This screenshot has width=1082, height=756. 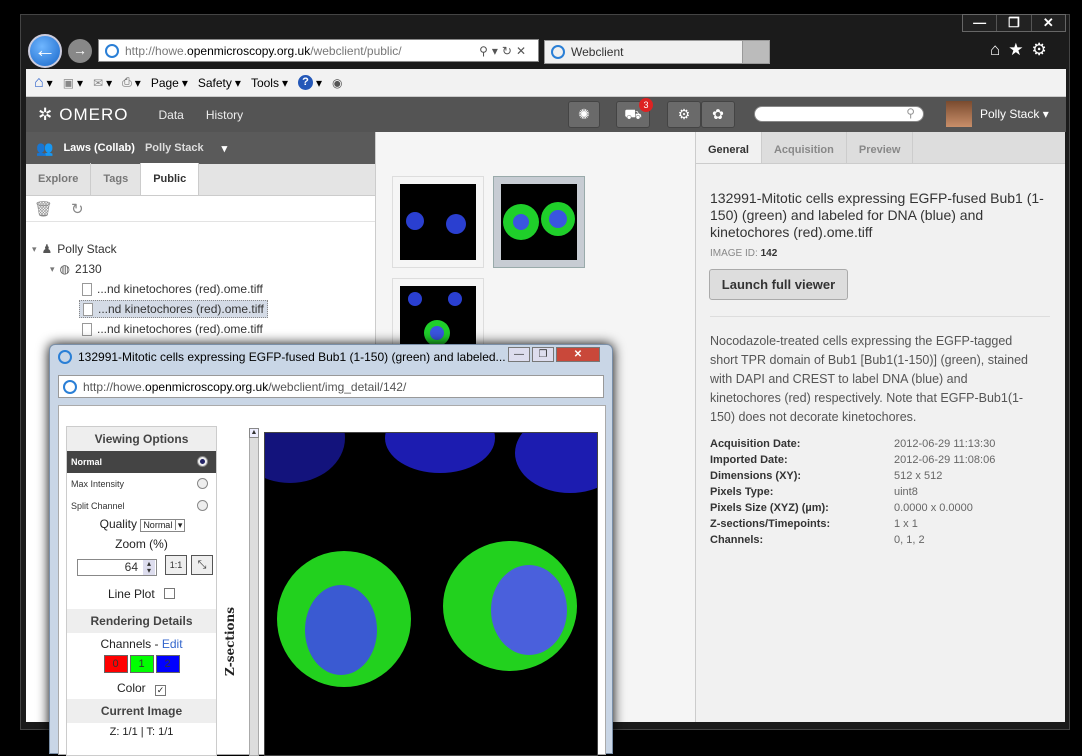 I want to click on divider, so click(x=880, y=316).